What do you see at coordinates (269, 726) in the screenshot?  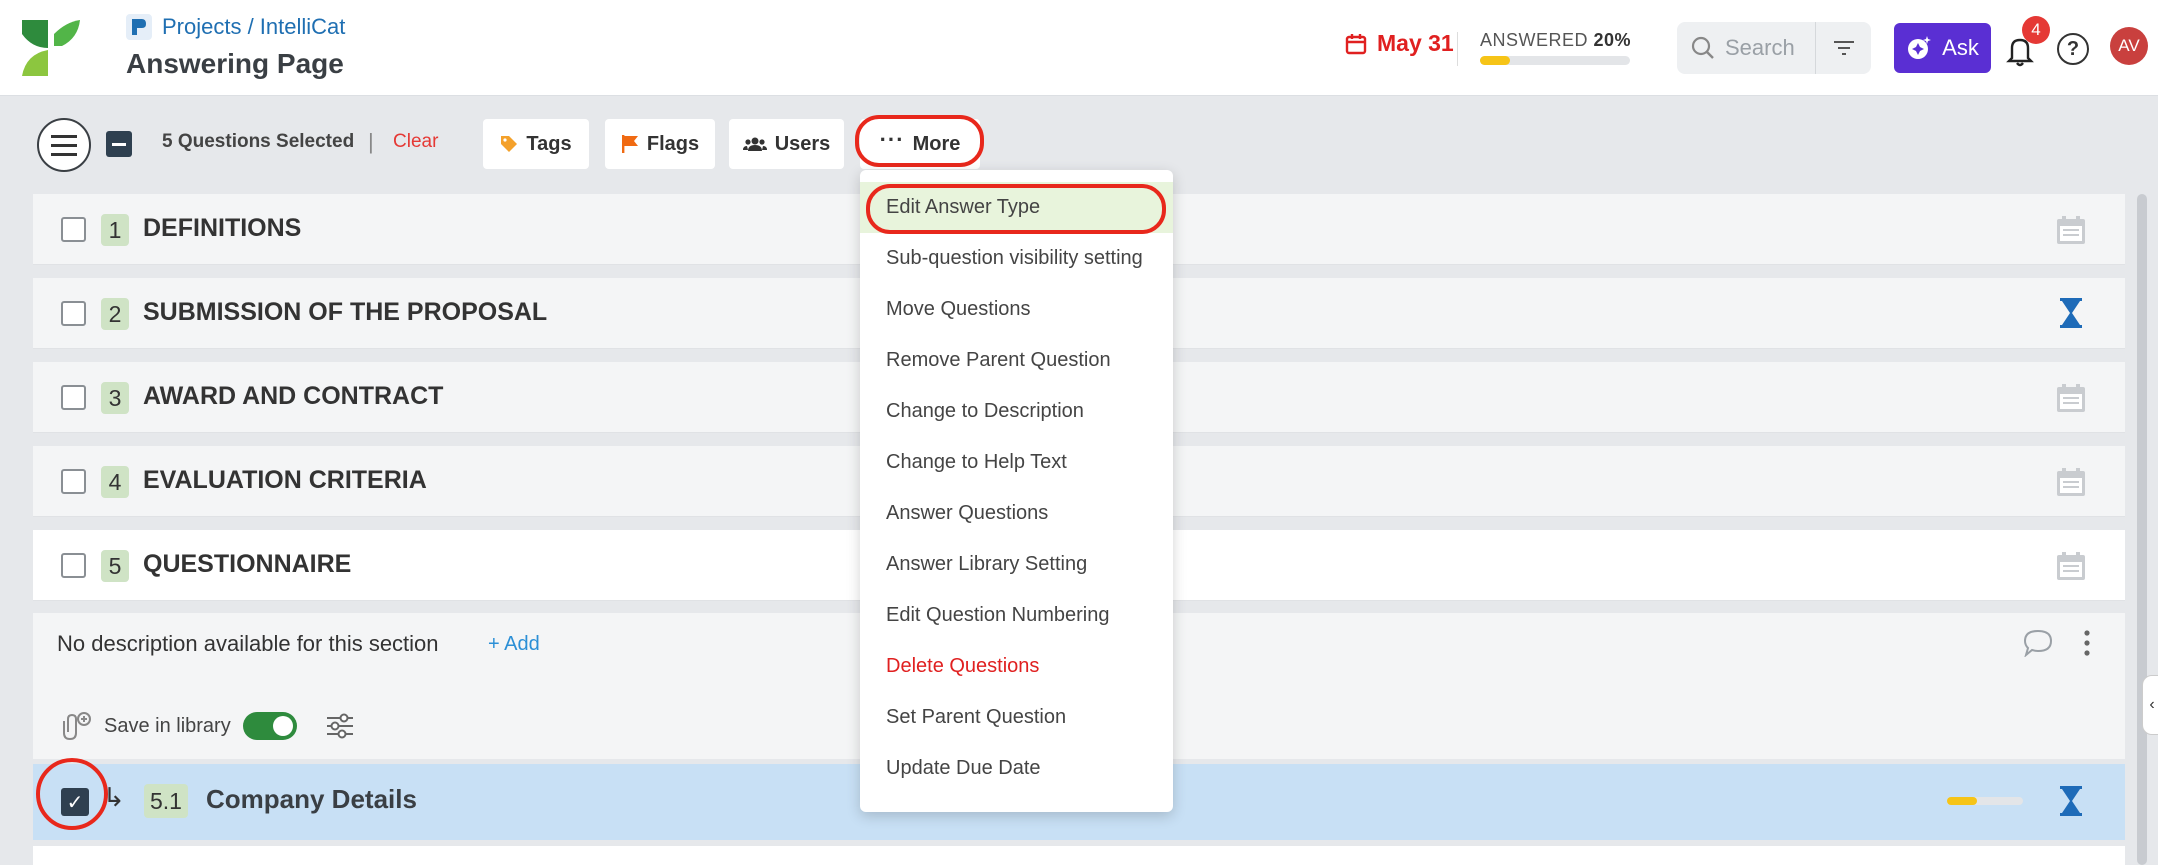 I see `save-in-library-toggle` at bounding box center [269, 726].